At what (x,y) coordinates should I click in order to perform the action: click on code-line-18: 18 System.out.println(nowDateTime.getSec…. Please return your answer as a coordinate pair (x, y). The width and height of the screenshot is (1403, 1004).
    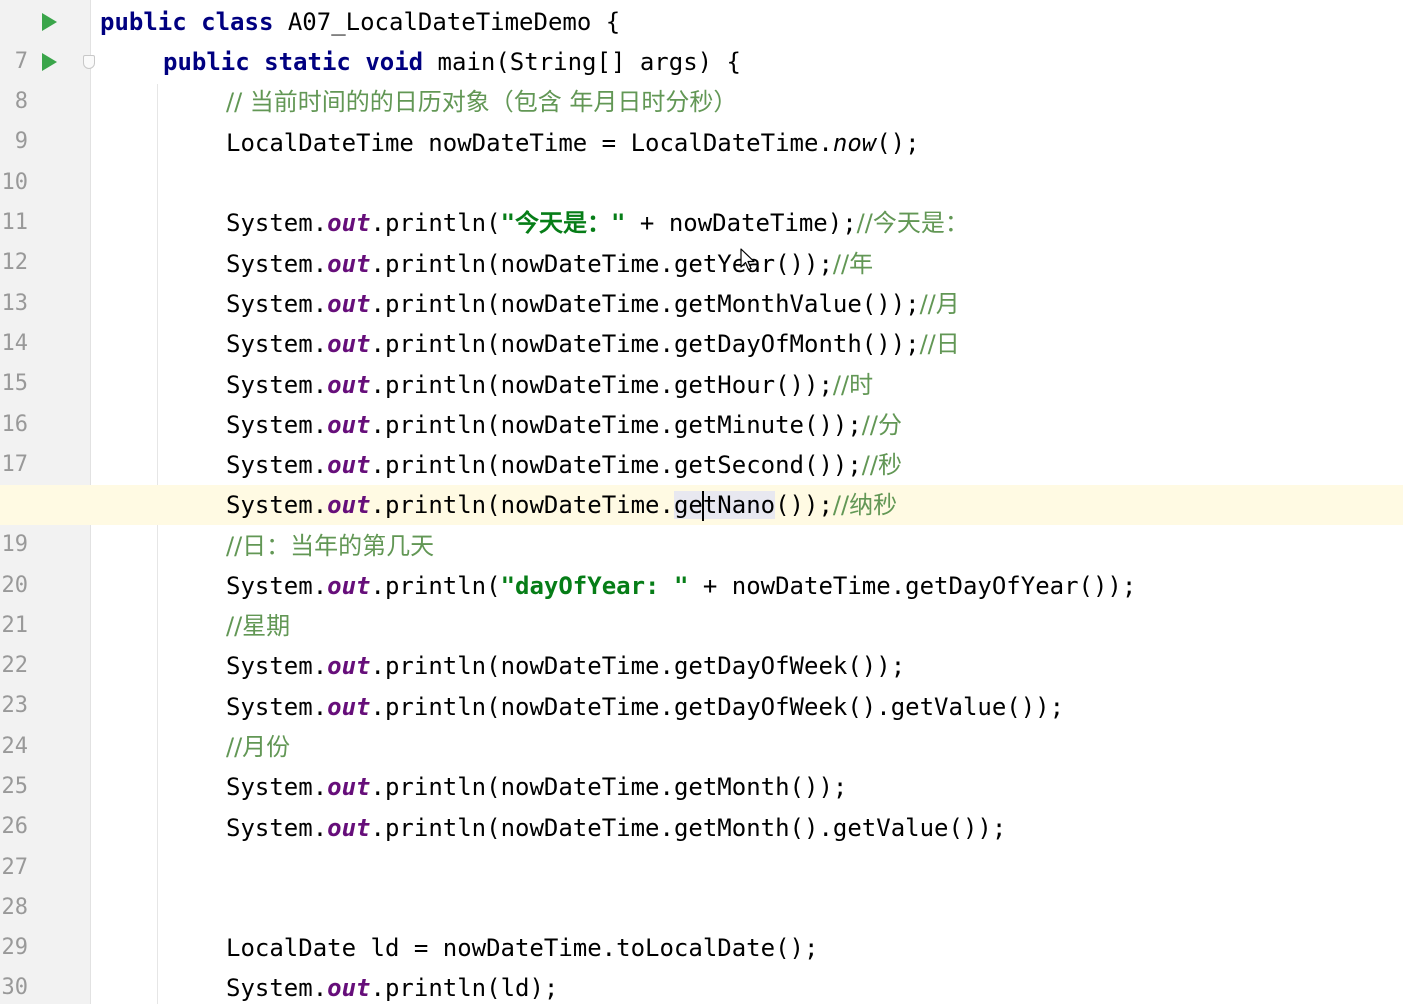
    Looking at the image, I should click on (701, 481).